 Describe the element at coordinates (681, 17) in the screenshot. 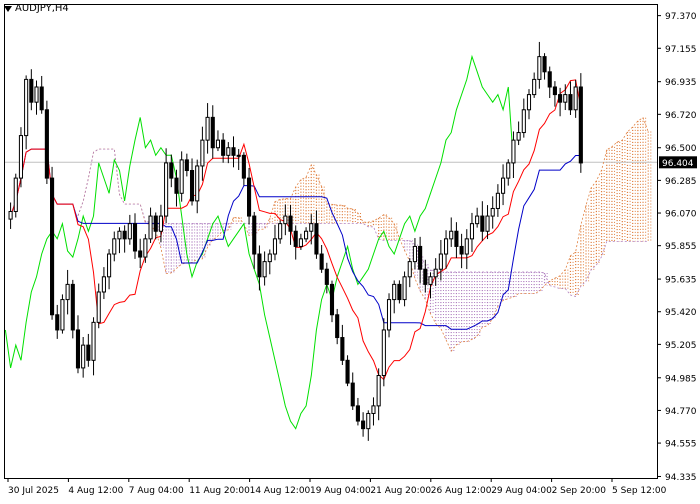

I see `y-tick-label: 97.370` at that location.